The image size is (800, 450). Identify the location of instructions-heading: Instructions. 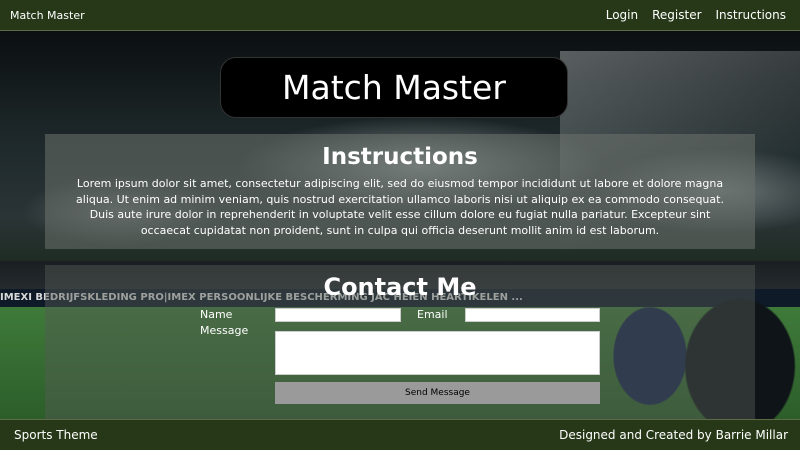
(400, 157).